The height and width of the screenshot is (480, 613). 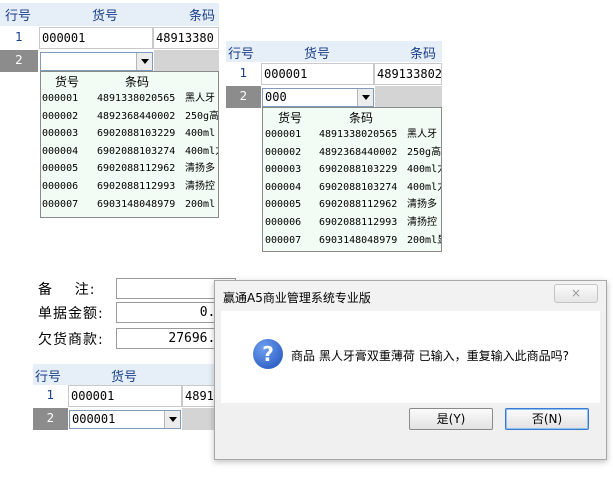 I want to click on code-combo: 000001, so click(x=125, y=419).